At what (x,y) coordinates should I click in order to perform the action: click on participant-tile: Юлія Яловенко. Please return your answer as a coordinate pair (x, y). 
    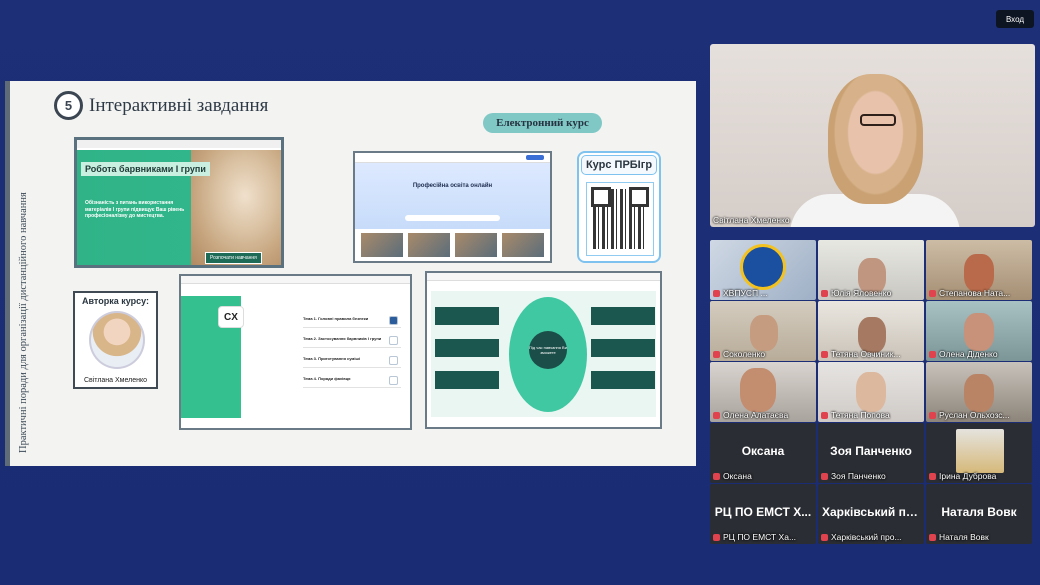
    Looking at the image, I should click on (871, 270).